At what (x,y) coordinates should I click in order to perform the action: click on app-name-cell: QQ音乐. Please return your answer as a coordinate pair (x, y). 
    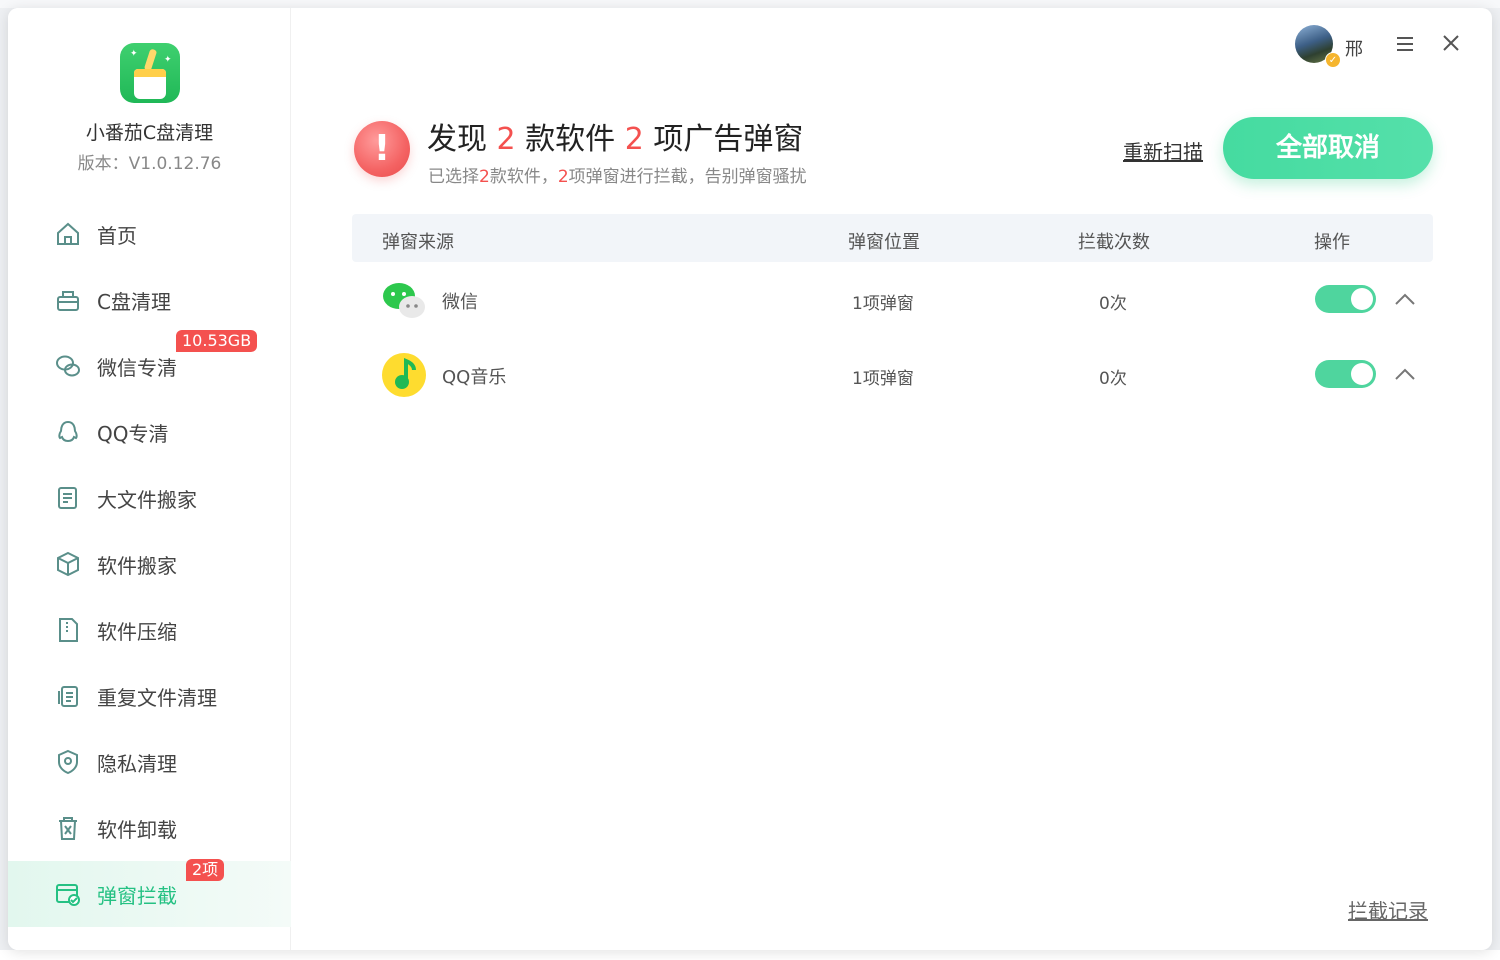
    Looking at the image, I should click on (474, 377).